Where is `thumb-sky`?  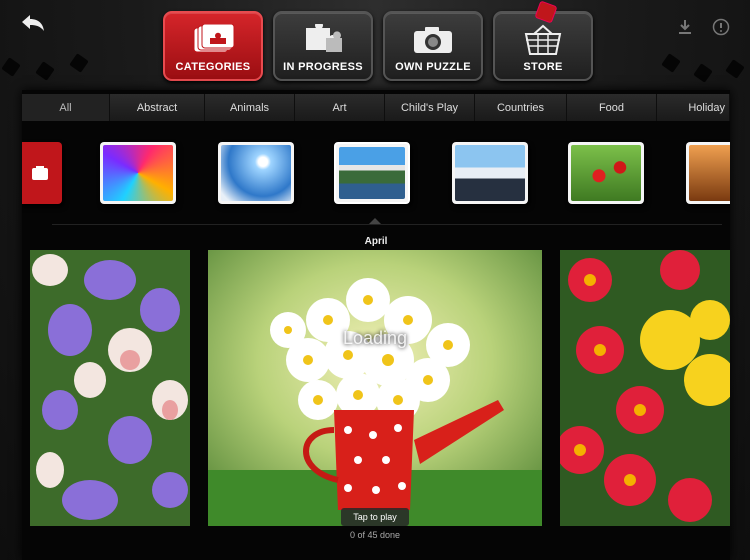
thumb-sky is located at coordinates (256, 173).